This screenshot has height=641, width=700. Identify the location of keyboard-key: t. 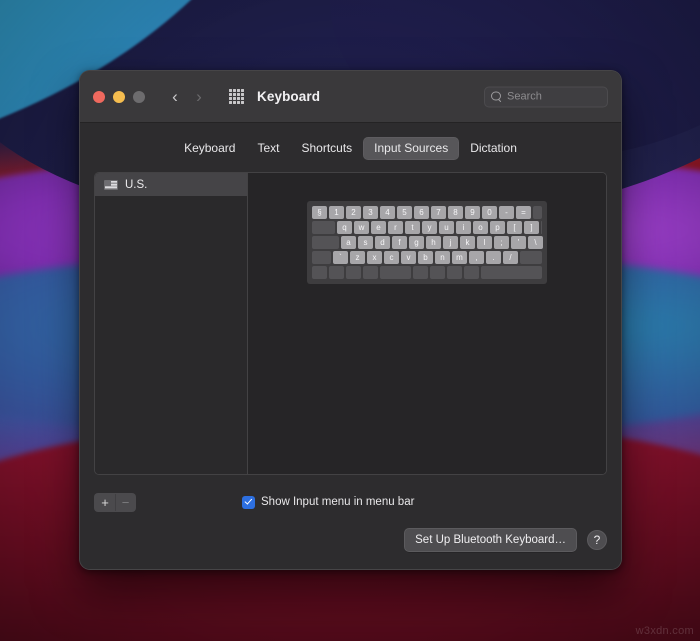
(412, 227).